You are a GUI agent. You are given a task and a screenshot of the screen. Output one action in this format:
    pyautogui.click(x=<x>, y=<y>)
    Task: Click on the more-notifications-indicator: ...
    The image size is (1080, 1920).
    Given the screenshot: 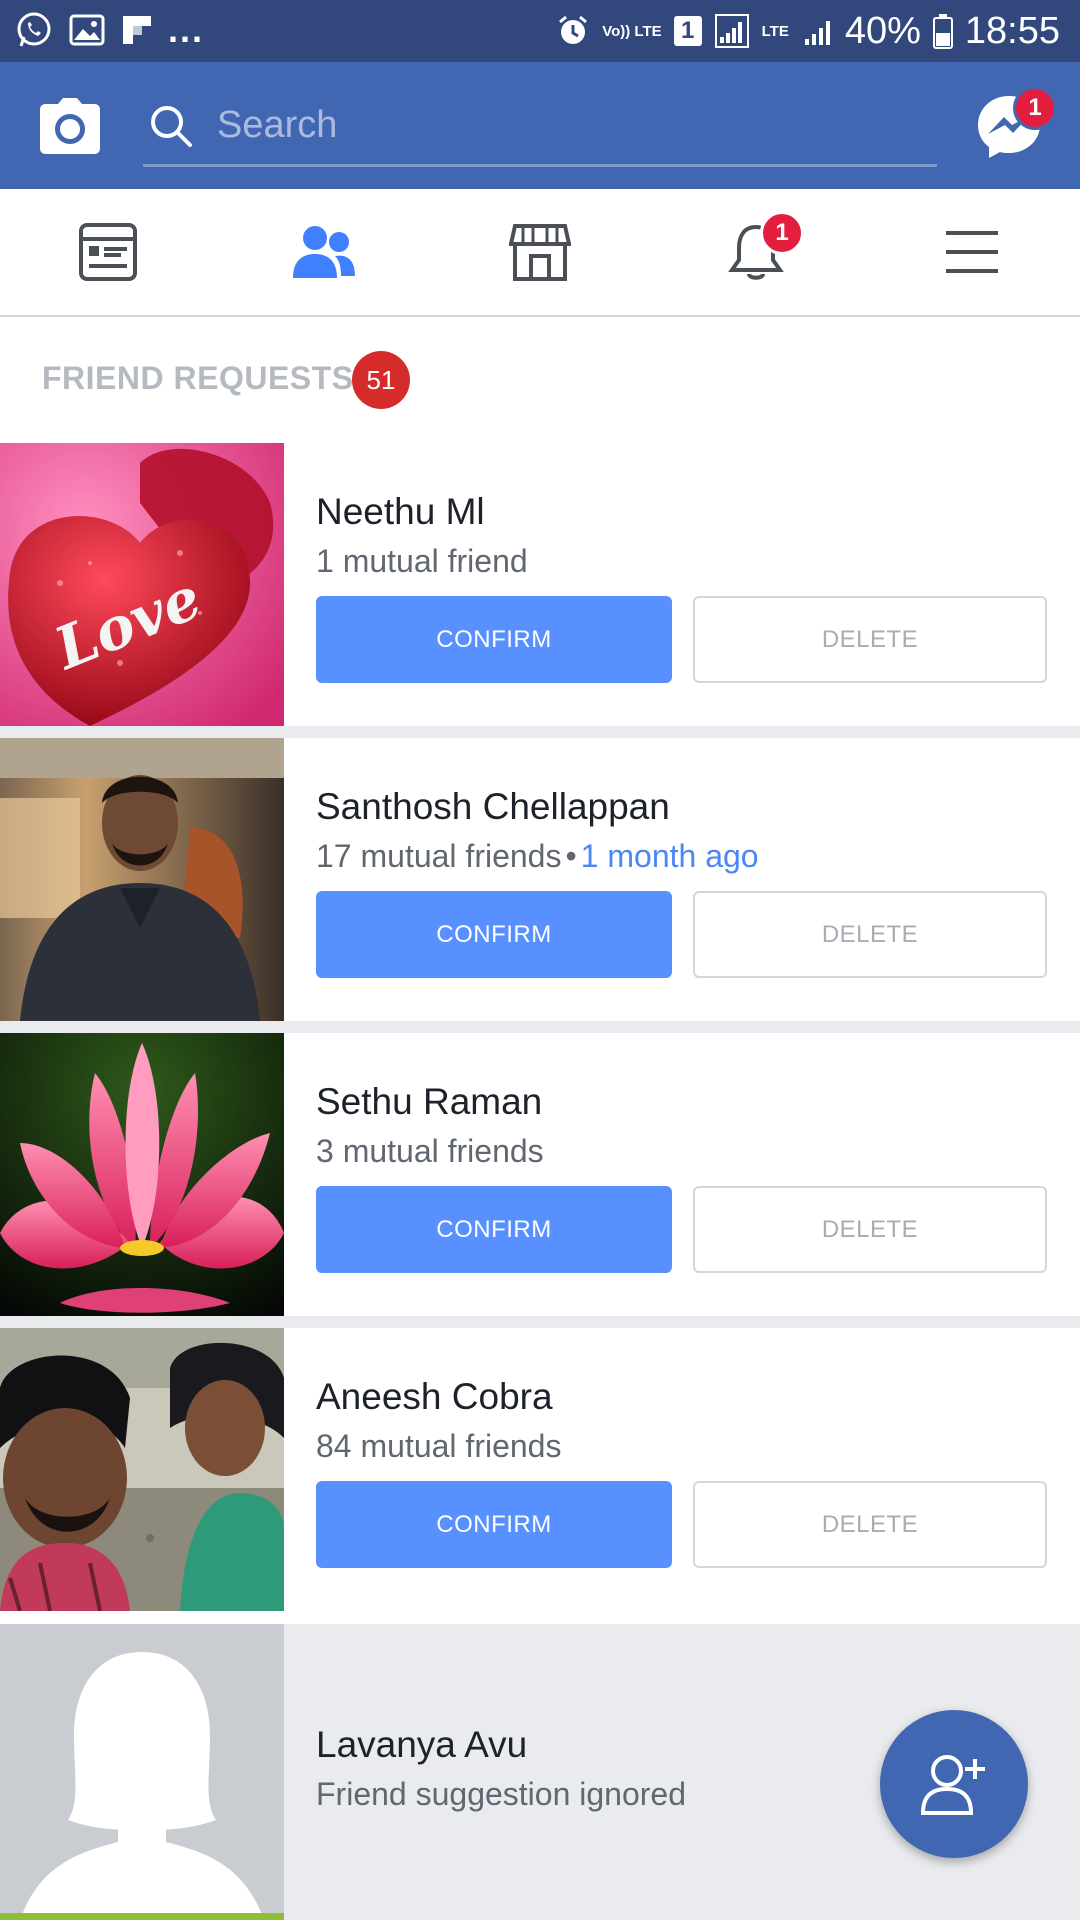 What is the action you would take?
    pyautogui.click(x=186, y=29)
    